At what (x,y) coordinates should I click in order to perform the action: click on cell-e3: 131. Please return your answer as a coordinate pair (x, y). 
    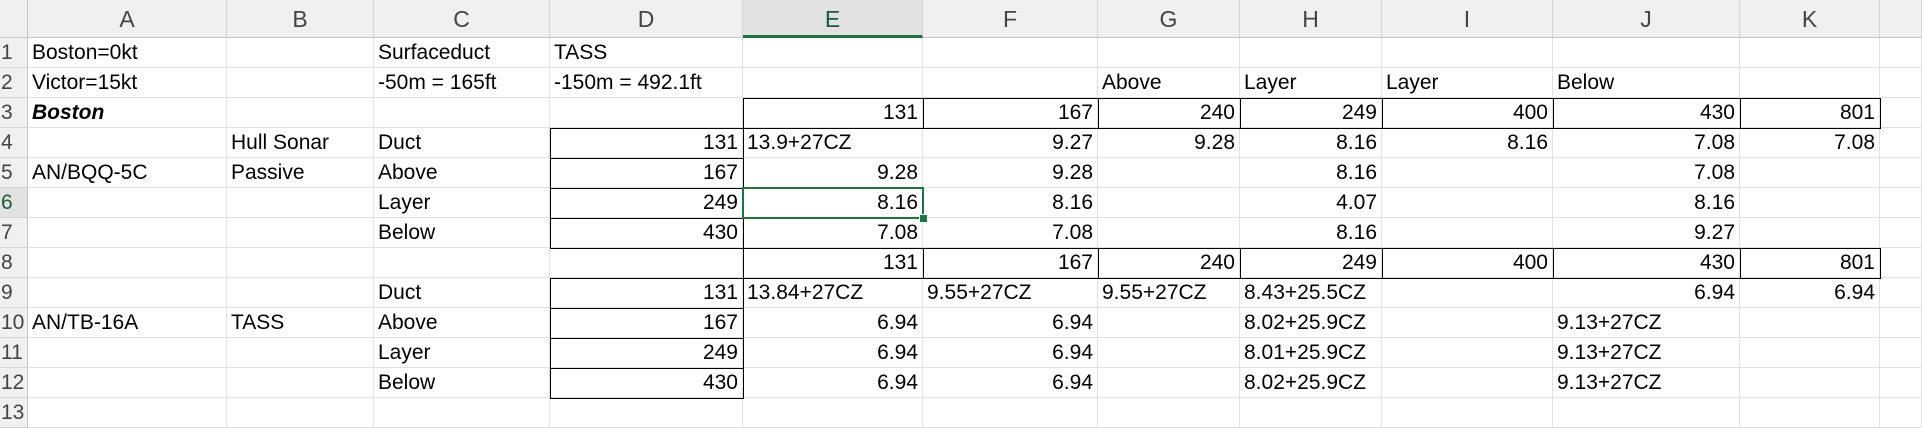
    Looking at the image, I should click on (833, 113).